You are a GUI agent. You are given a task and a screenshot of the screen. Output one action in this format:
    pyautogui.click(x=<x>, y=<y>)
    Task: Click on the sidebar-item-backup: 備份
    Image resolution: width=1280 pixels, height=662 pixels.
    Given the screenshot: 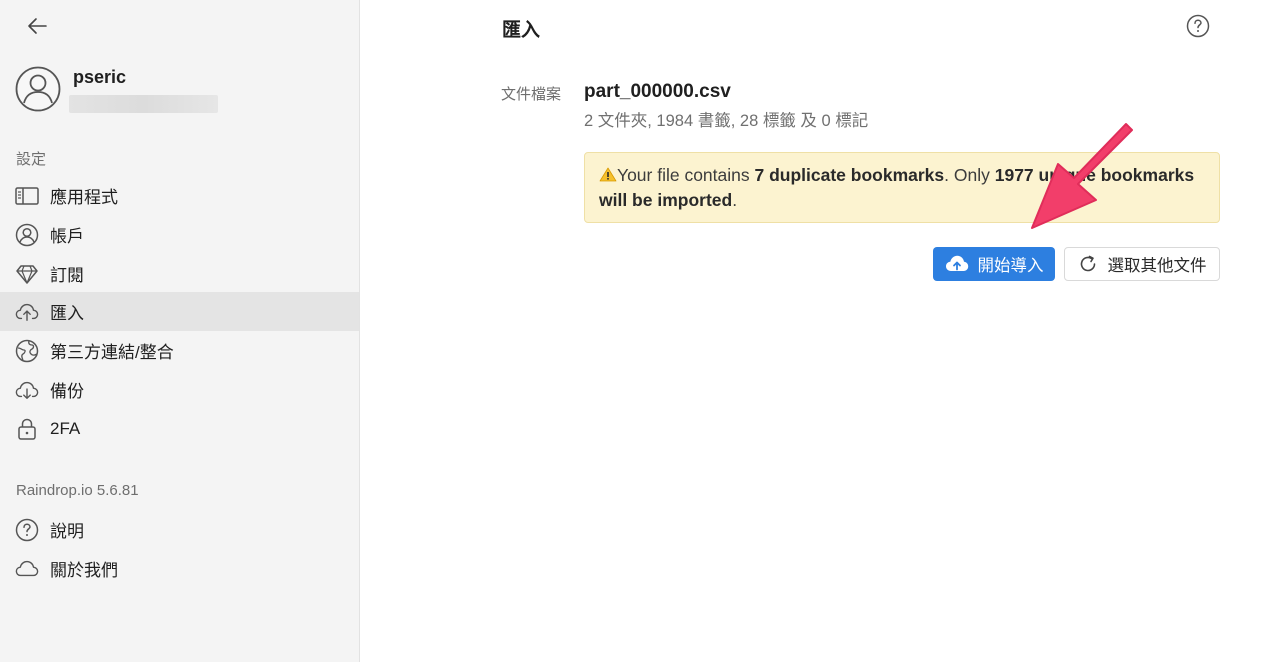 What is the action you would take?
    pyautogui.click(x=179, y=389)
    